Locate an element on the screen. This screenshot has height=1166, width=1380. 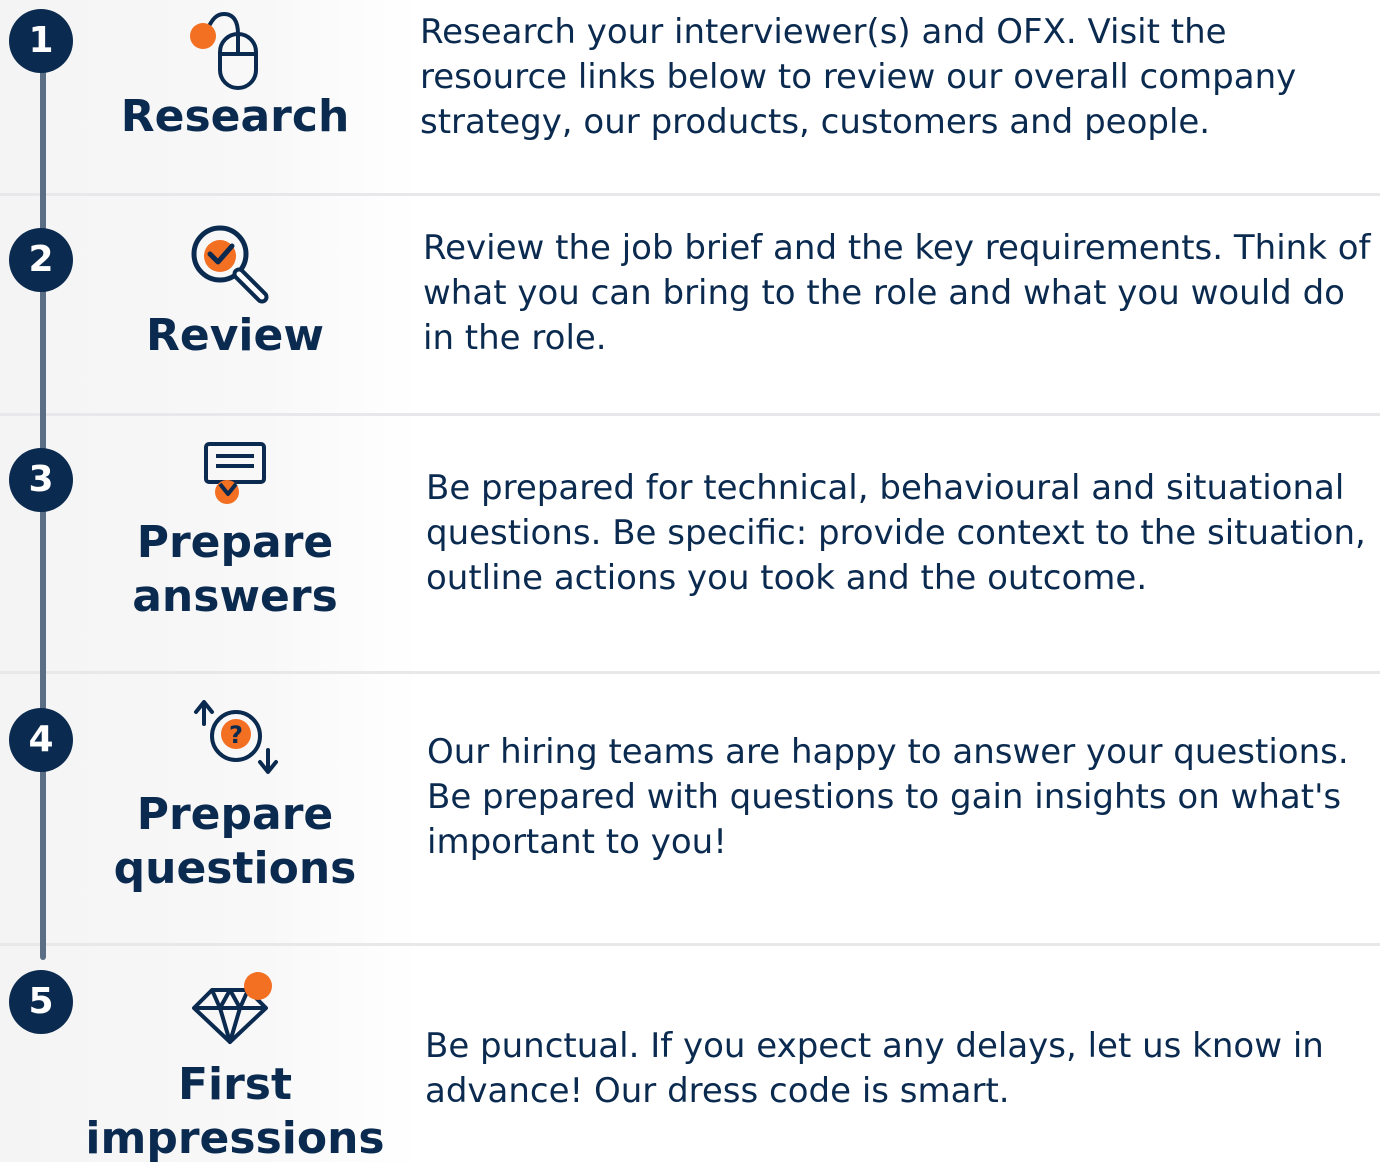
mouse-icon is located at coordinates (224, 50).